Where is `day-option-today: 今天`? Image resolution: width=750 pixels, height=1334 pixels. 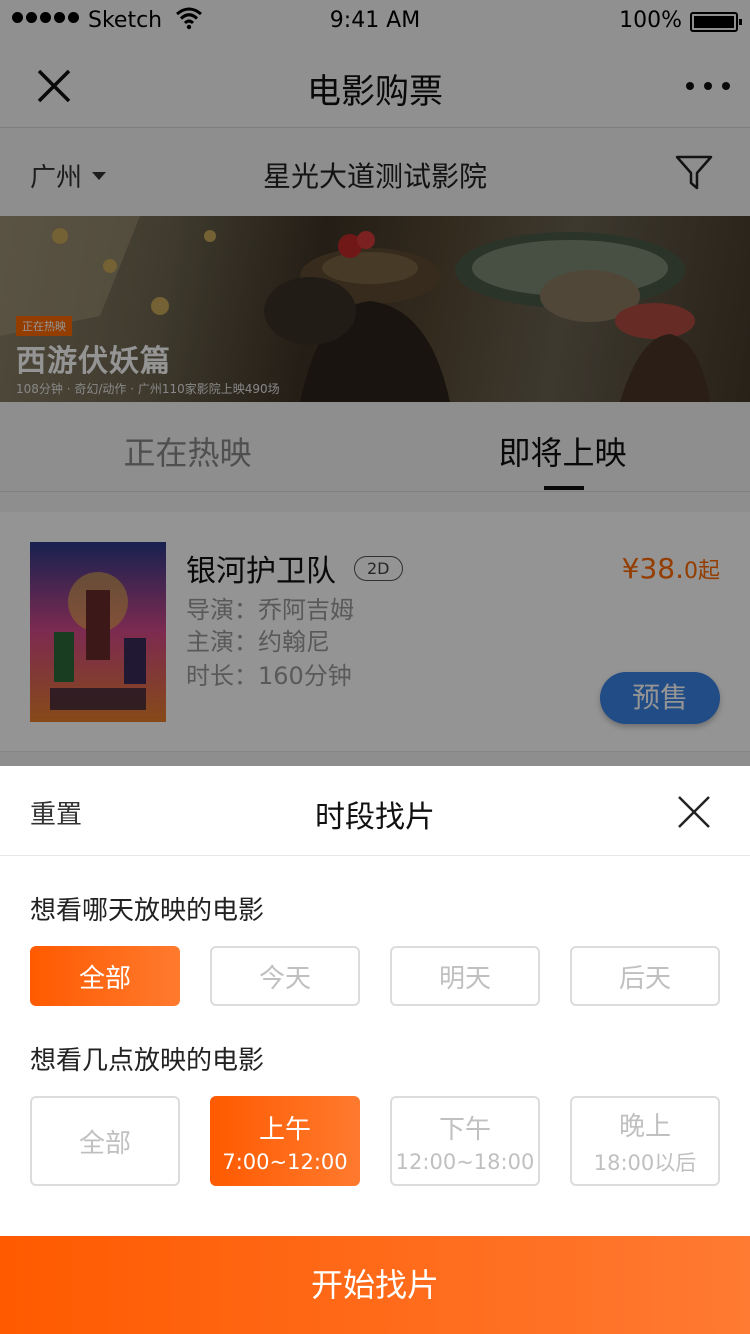 day-option-today: 今天 is located at coordinates (285, 976).